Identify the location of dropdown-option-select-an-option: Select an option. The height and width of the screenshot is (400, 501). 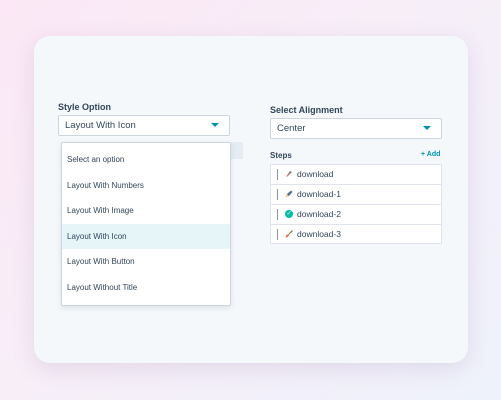
(146, 160).